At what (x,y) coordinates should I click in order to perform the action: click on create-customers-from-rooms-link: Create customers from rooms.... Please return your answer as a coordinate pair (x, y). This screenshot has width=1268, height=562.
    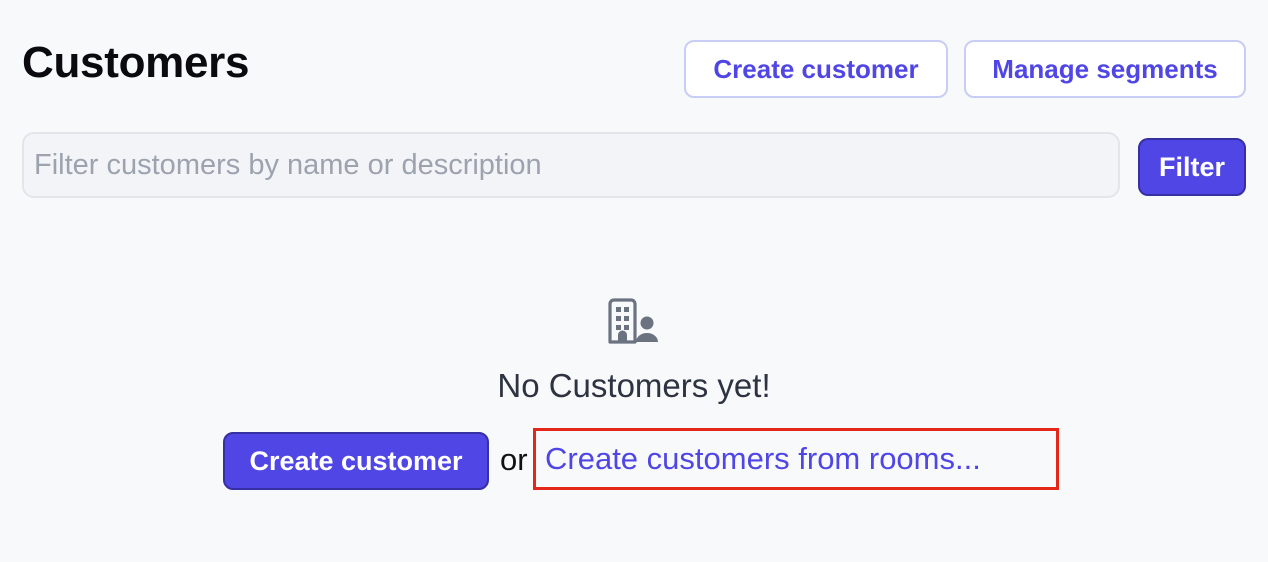
    Looking at the image, I should click on (796, 459).